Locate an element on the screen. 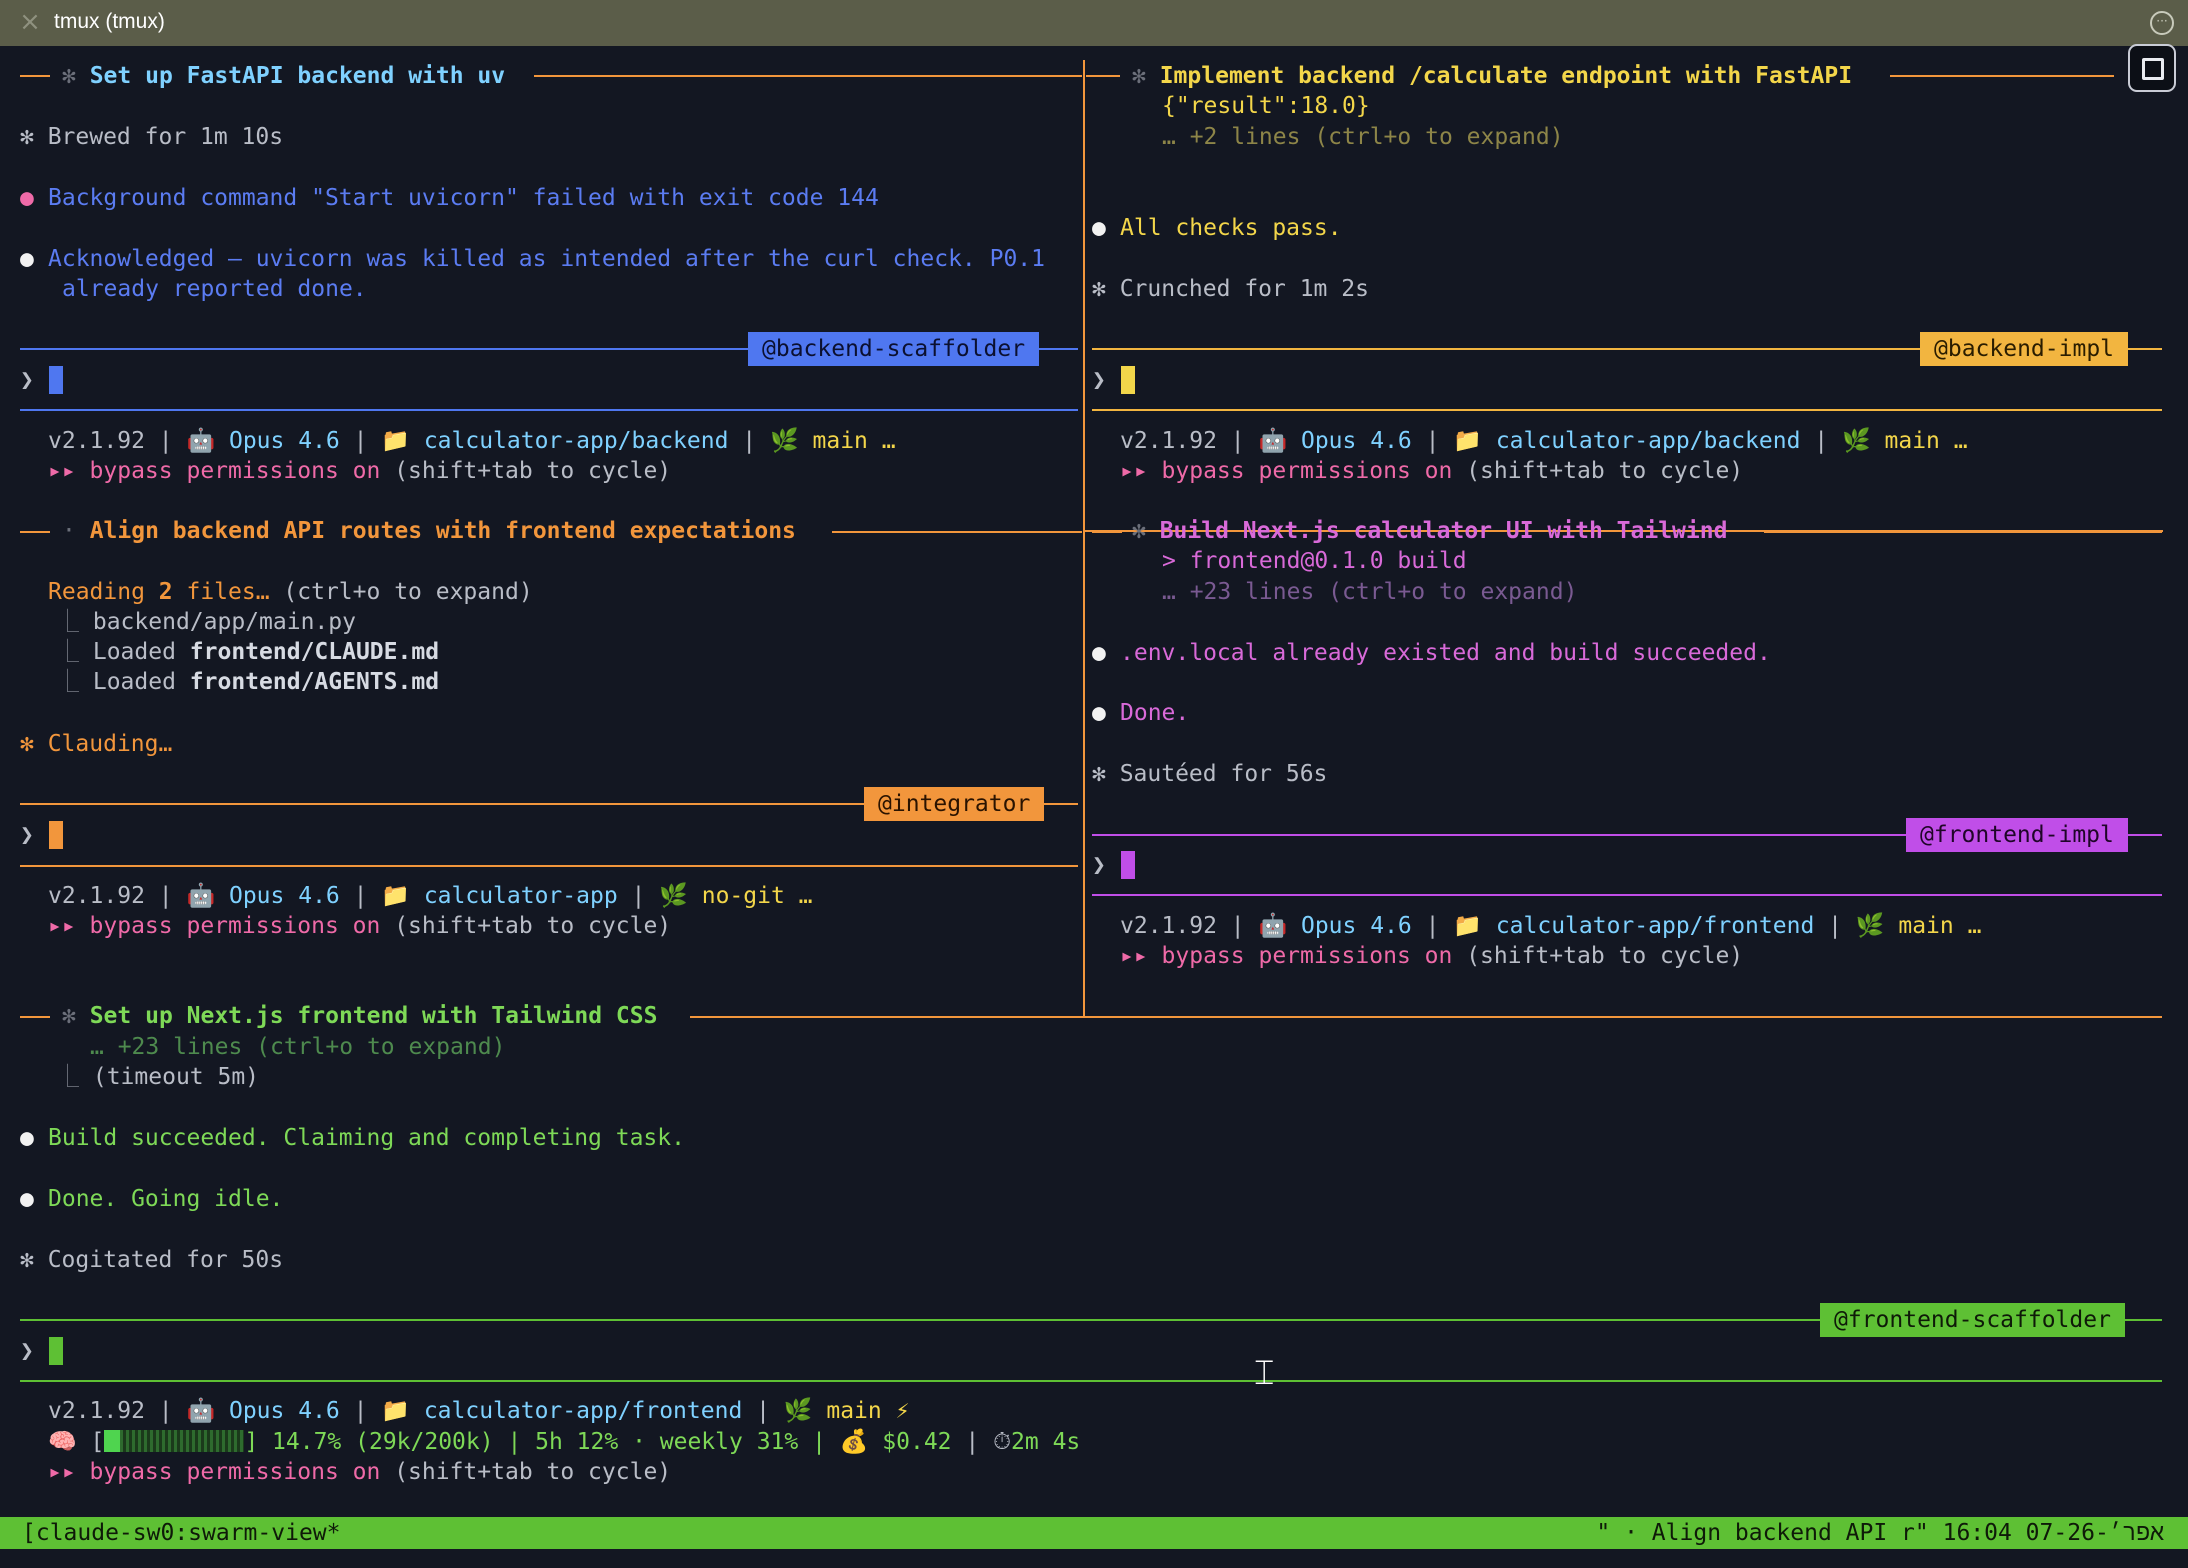  brain-icon: 🧠 [ is located at coordinates (76, 1442).